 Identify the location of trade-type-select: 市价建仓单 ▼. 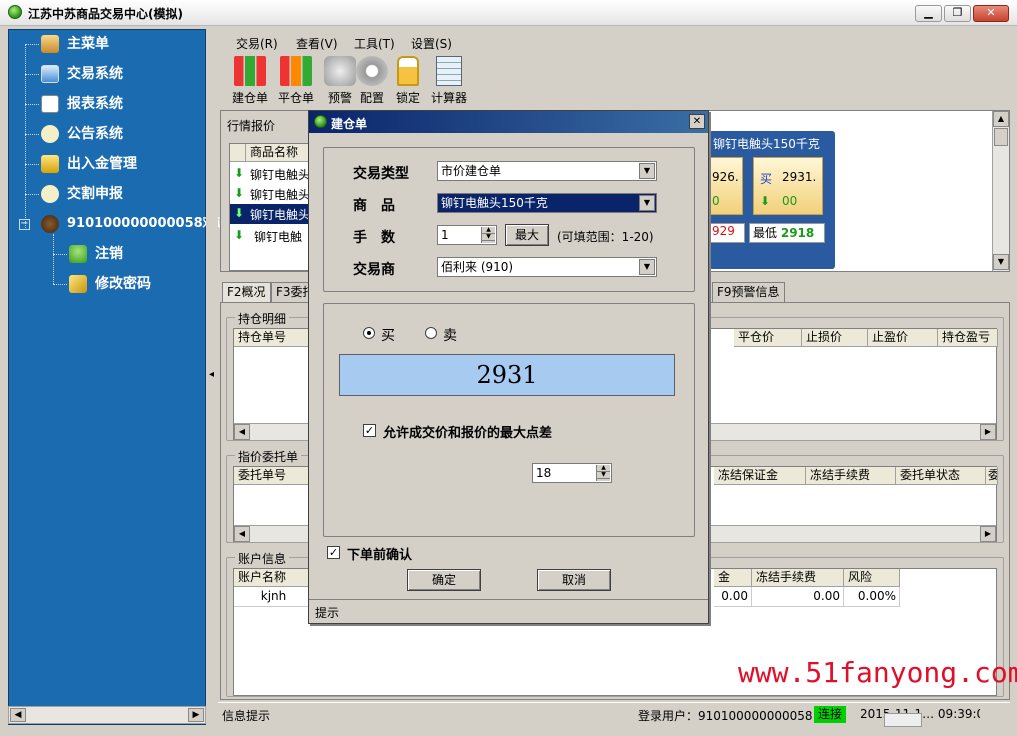
(547, 171).